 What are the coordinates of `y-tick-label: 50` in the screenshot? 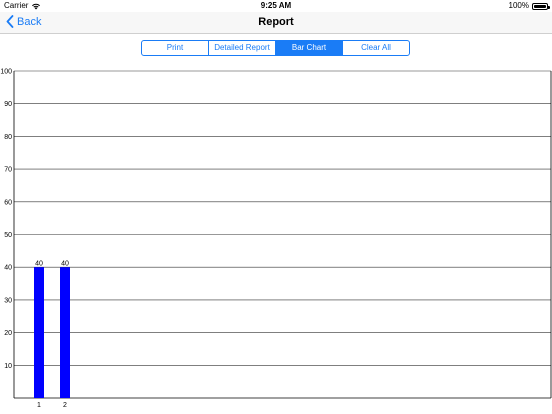 It's located at (8, 235).